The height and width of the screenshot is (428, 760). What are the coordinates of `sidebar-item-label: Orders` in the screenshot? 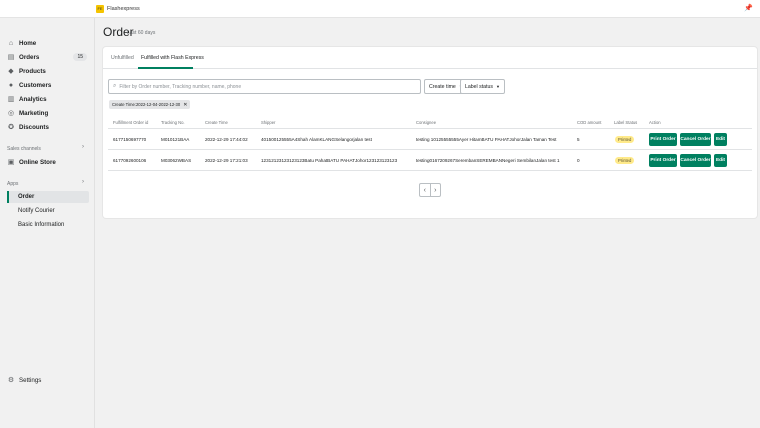 It's located at (29, 57).